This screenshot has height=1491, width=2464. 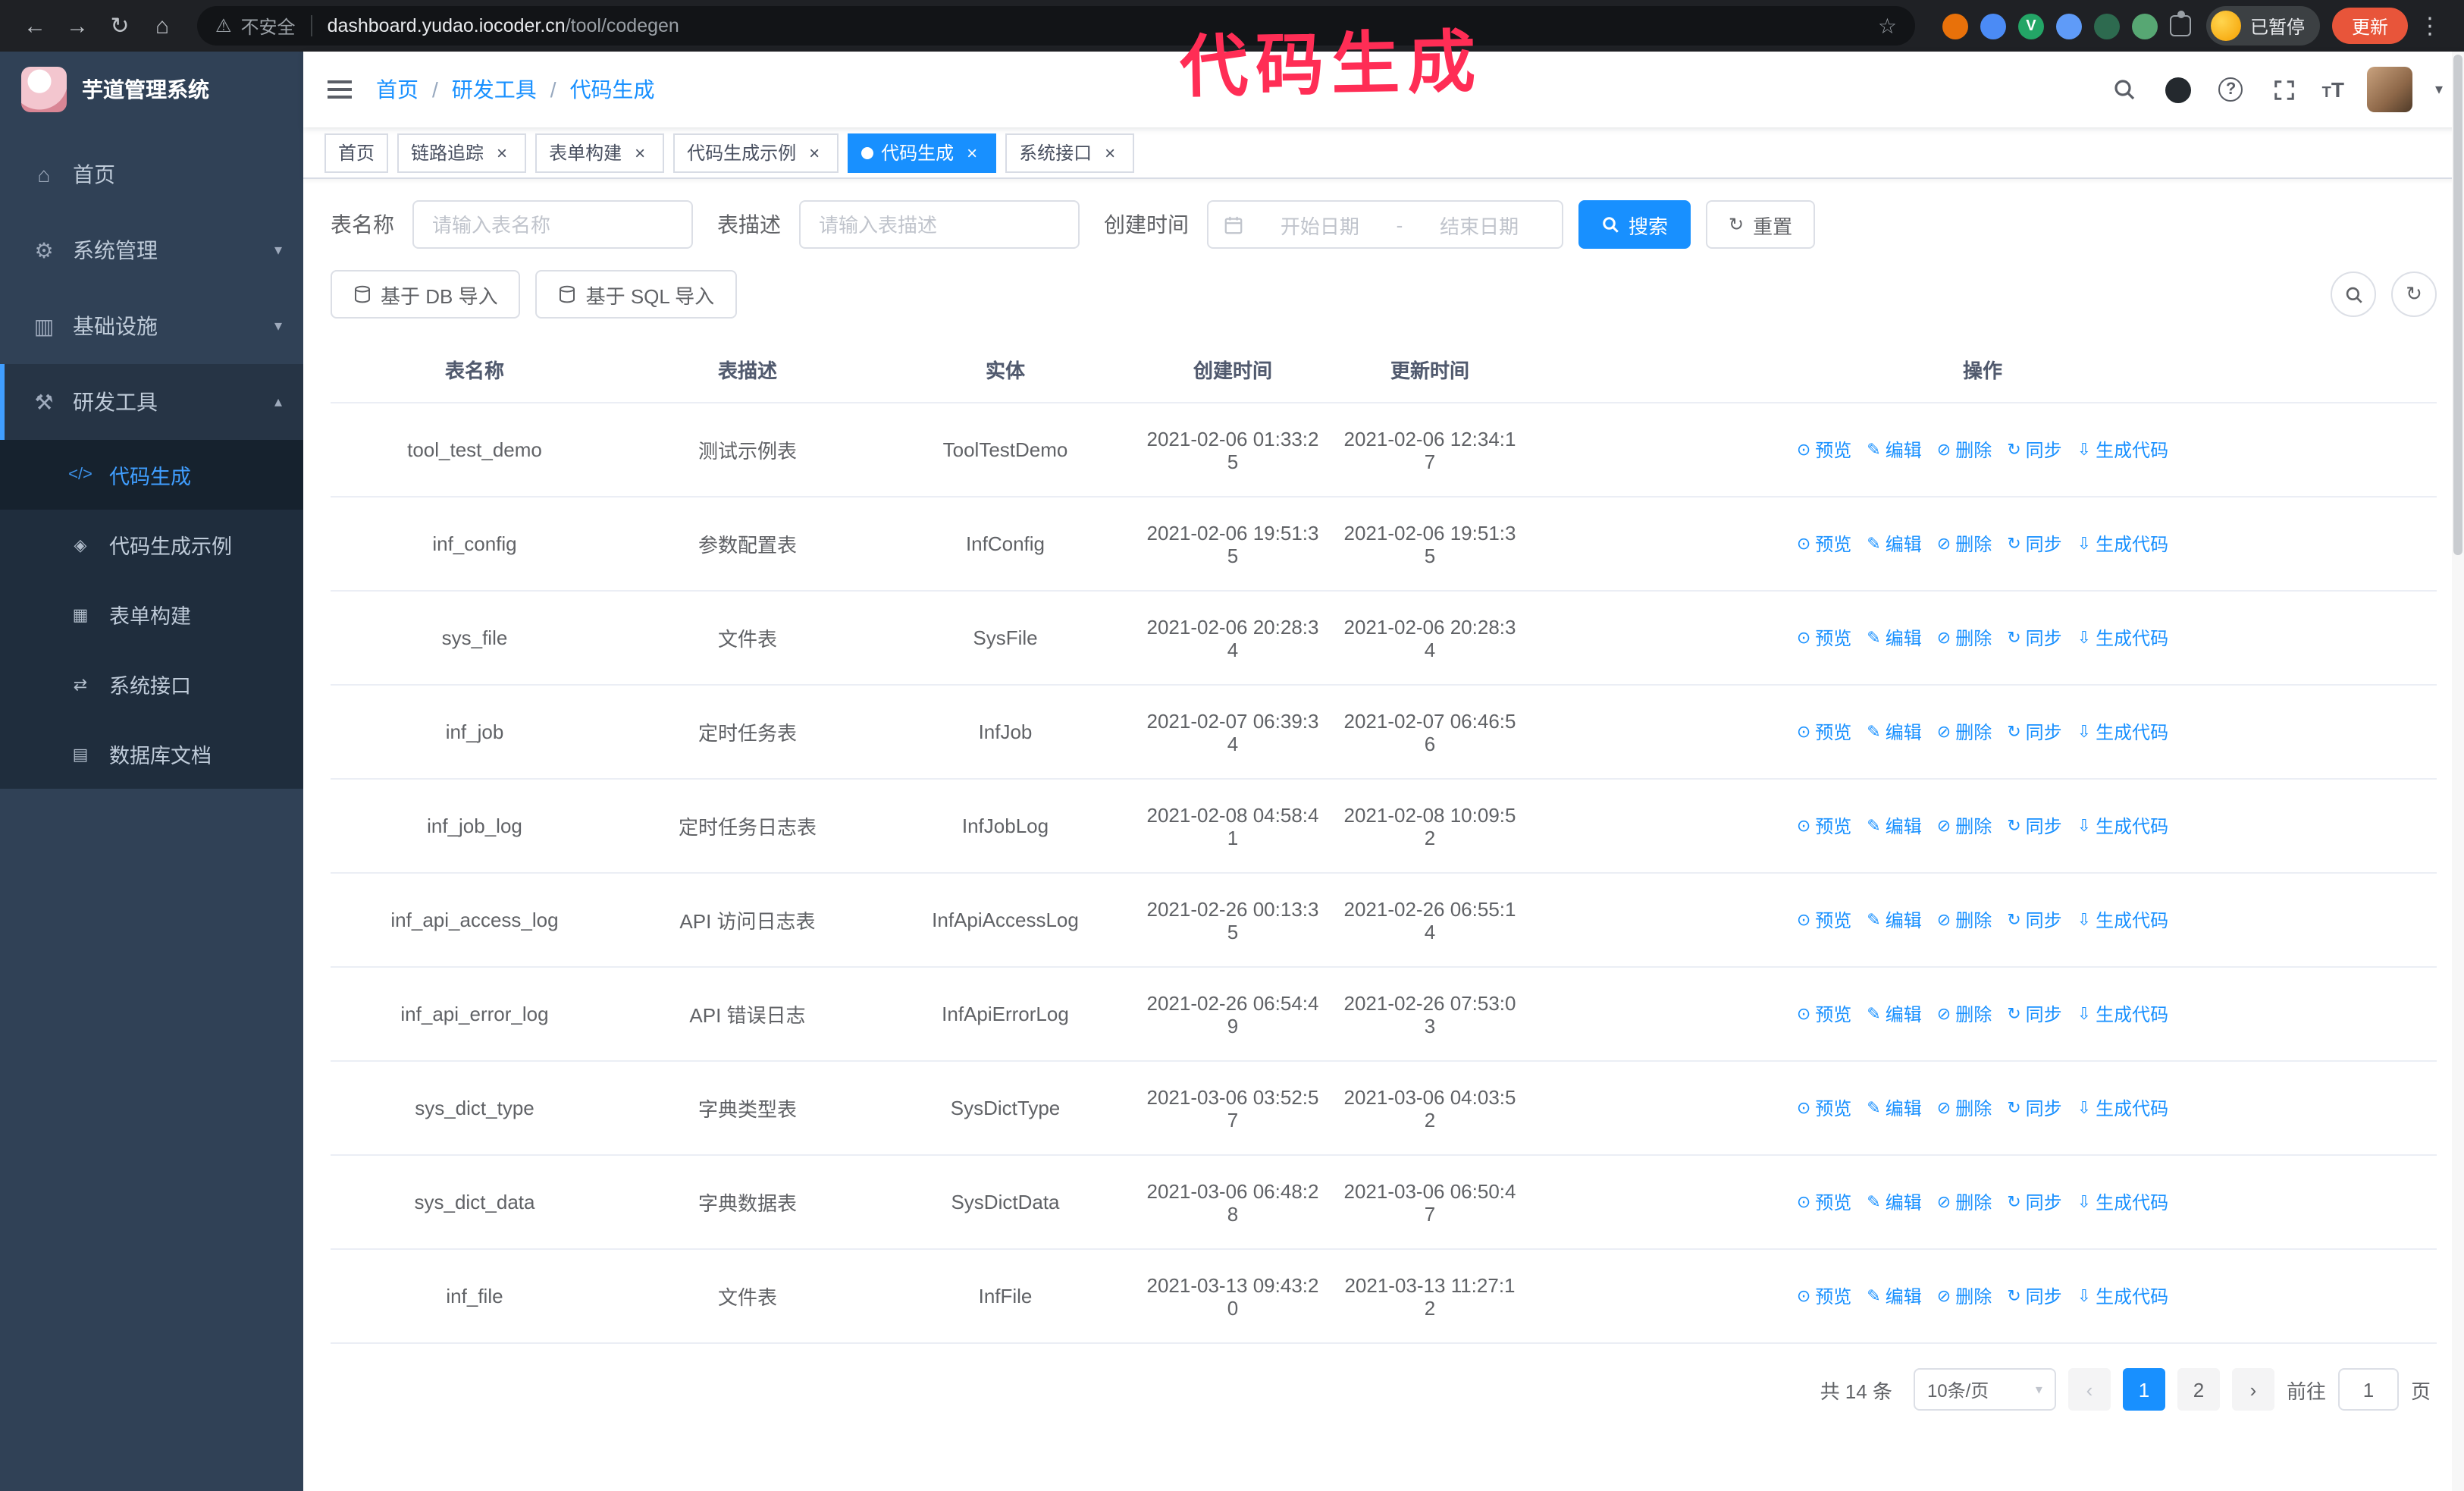 What do you see at coordinates (151, 544) in the screenshot?
I see `sidebar-item-codegen-example: ◈ 代码生成示例` at bounding box center [151, 544].